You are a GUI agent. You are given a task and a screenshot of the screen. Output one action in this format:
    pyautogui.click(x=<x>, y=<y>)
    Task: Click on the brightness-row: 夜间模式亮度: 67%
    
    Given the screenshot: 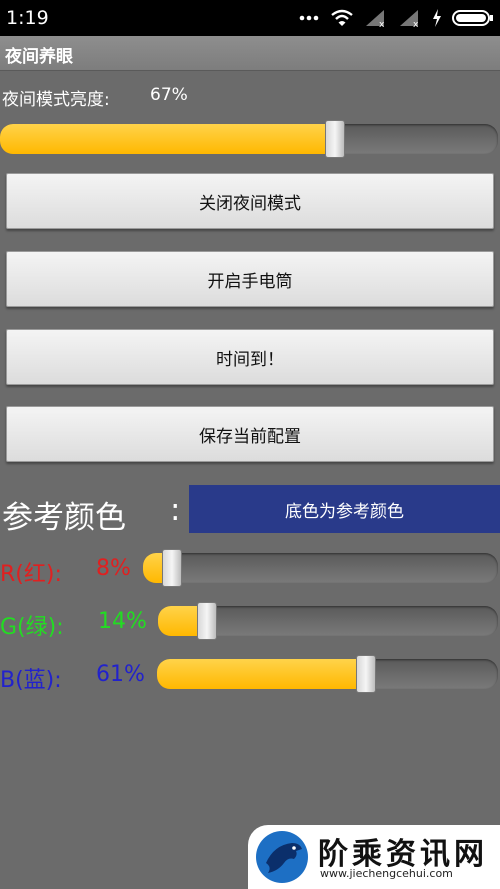 What is the action you would take?
    pyautogui.click(x=250, y=96)
    